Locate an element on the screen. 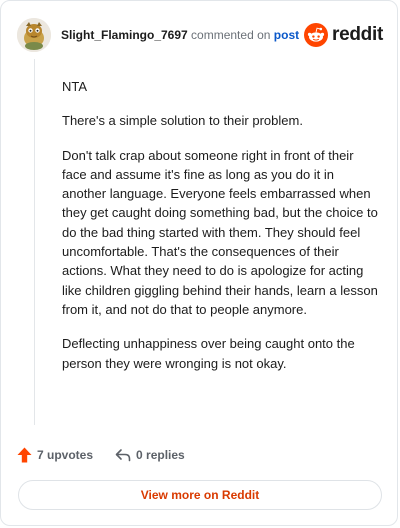  upvote-button: 7 upvotes is located at coordinates (55, 455).